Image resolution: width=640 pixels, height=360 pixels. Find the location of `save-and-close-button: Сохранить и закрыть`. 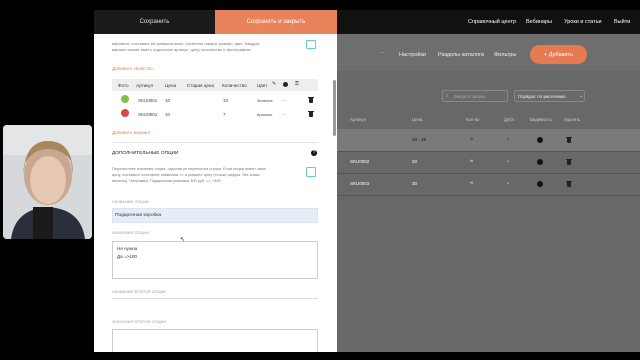

save-and-close-button: Сохранить и закрыть is located at coordinates (276, 22).